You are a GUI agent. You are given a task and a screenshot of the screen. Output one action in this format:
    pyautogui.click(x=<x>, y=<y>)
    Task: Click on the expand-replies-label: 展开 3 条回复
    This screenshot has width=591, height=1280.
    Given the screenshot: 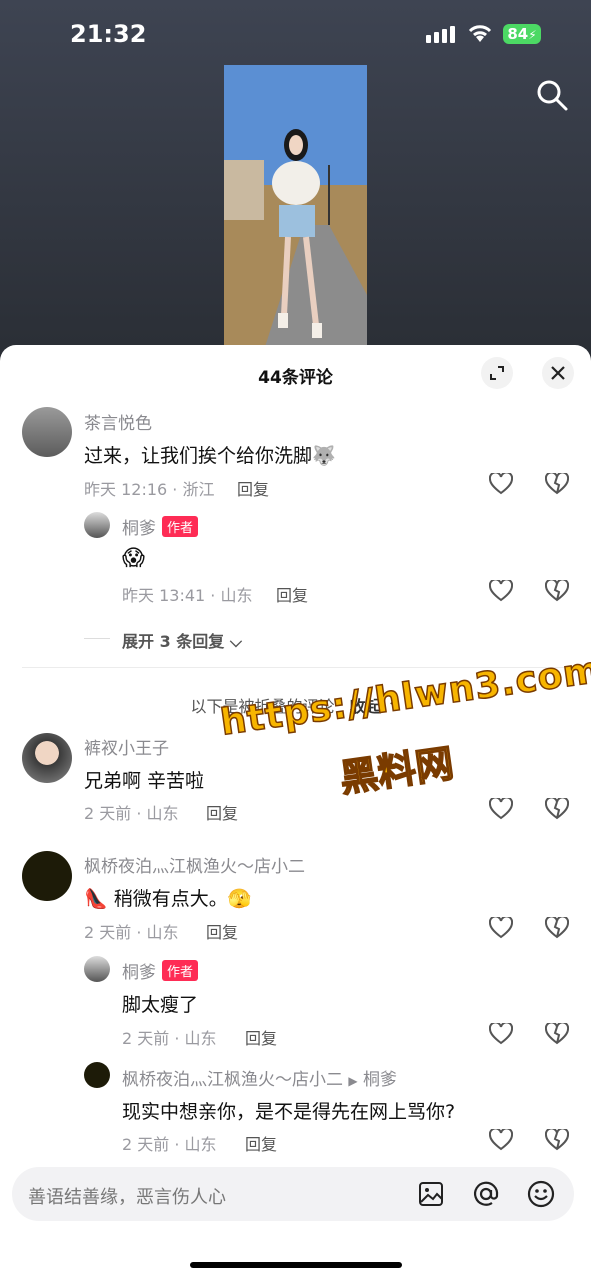 What is the action you would take?
    pyautogui.click(x=173, y=641)
    